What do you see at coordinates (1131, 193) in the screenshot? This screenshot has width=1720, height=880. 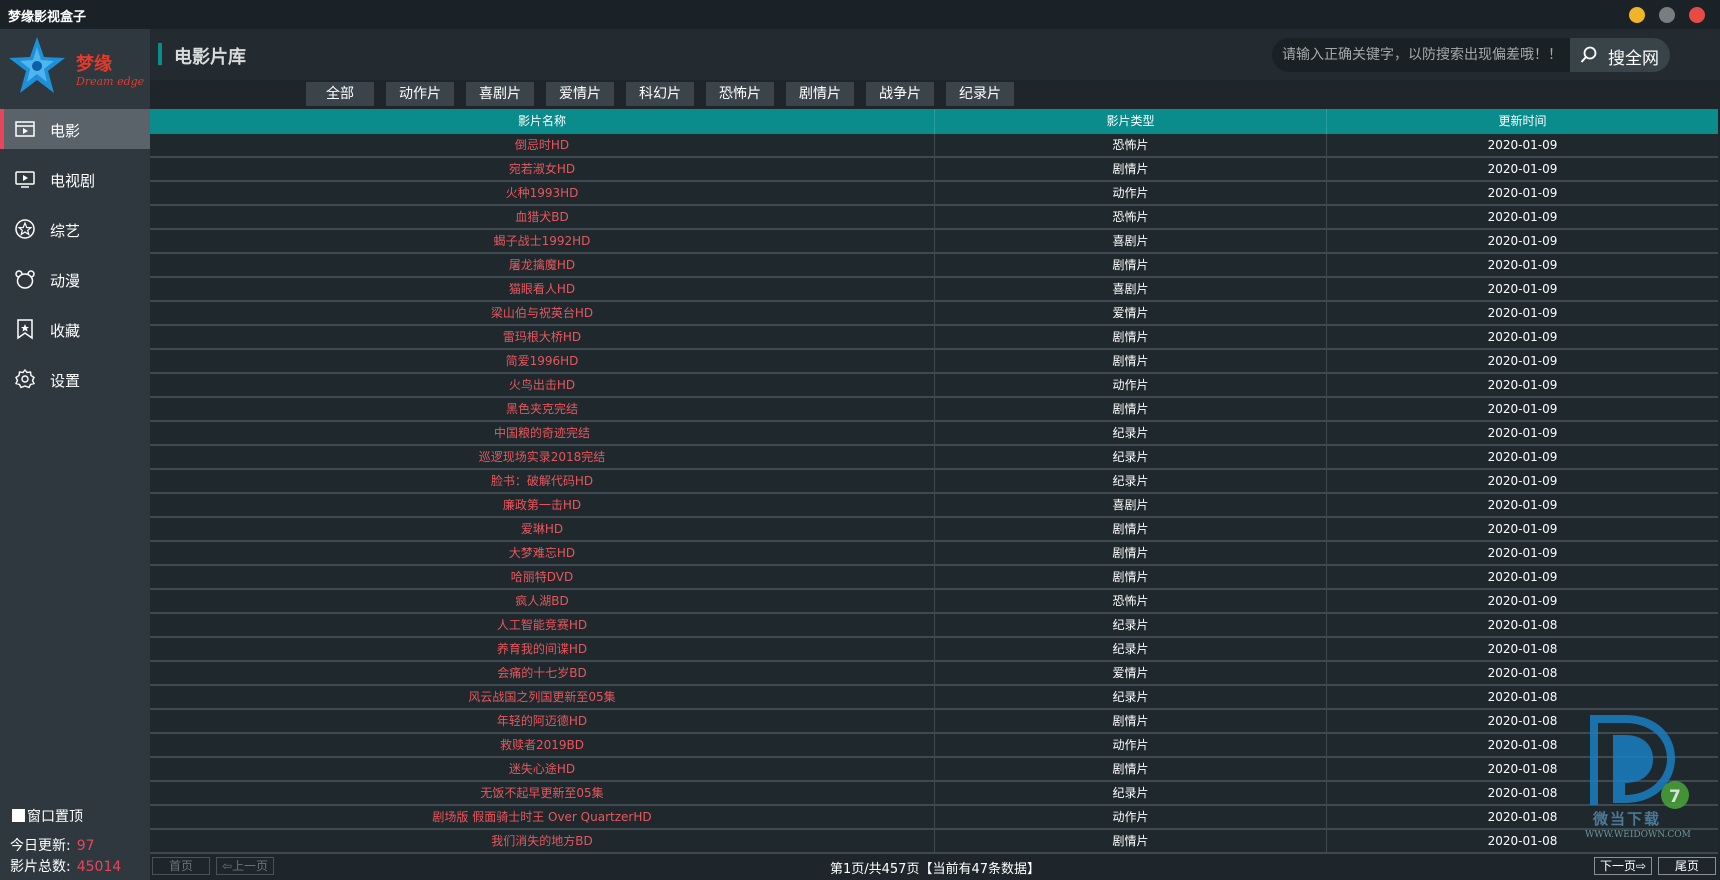 I see `movie-type-cell: 动作片` at bounding box center [1131, 193].